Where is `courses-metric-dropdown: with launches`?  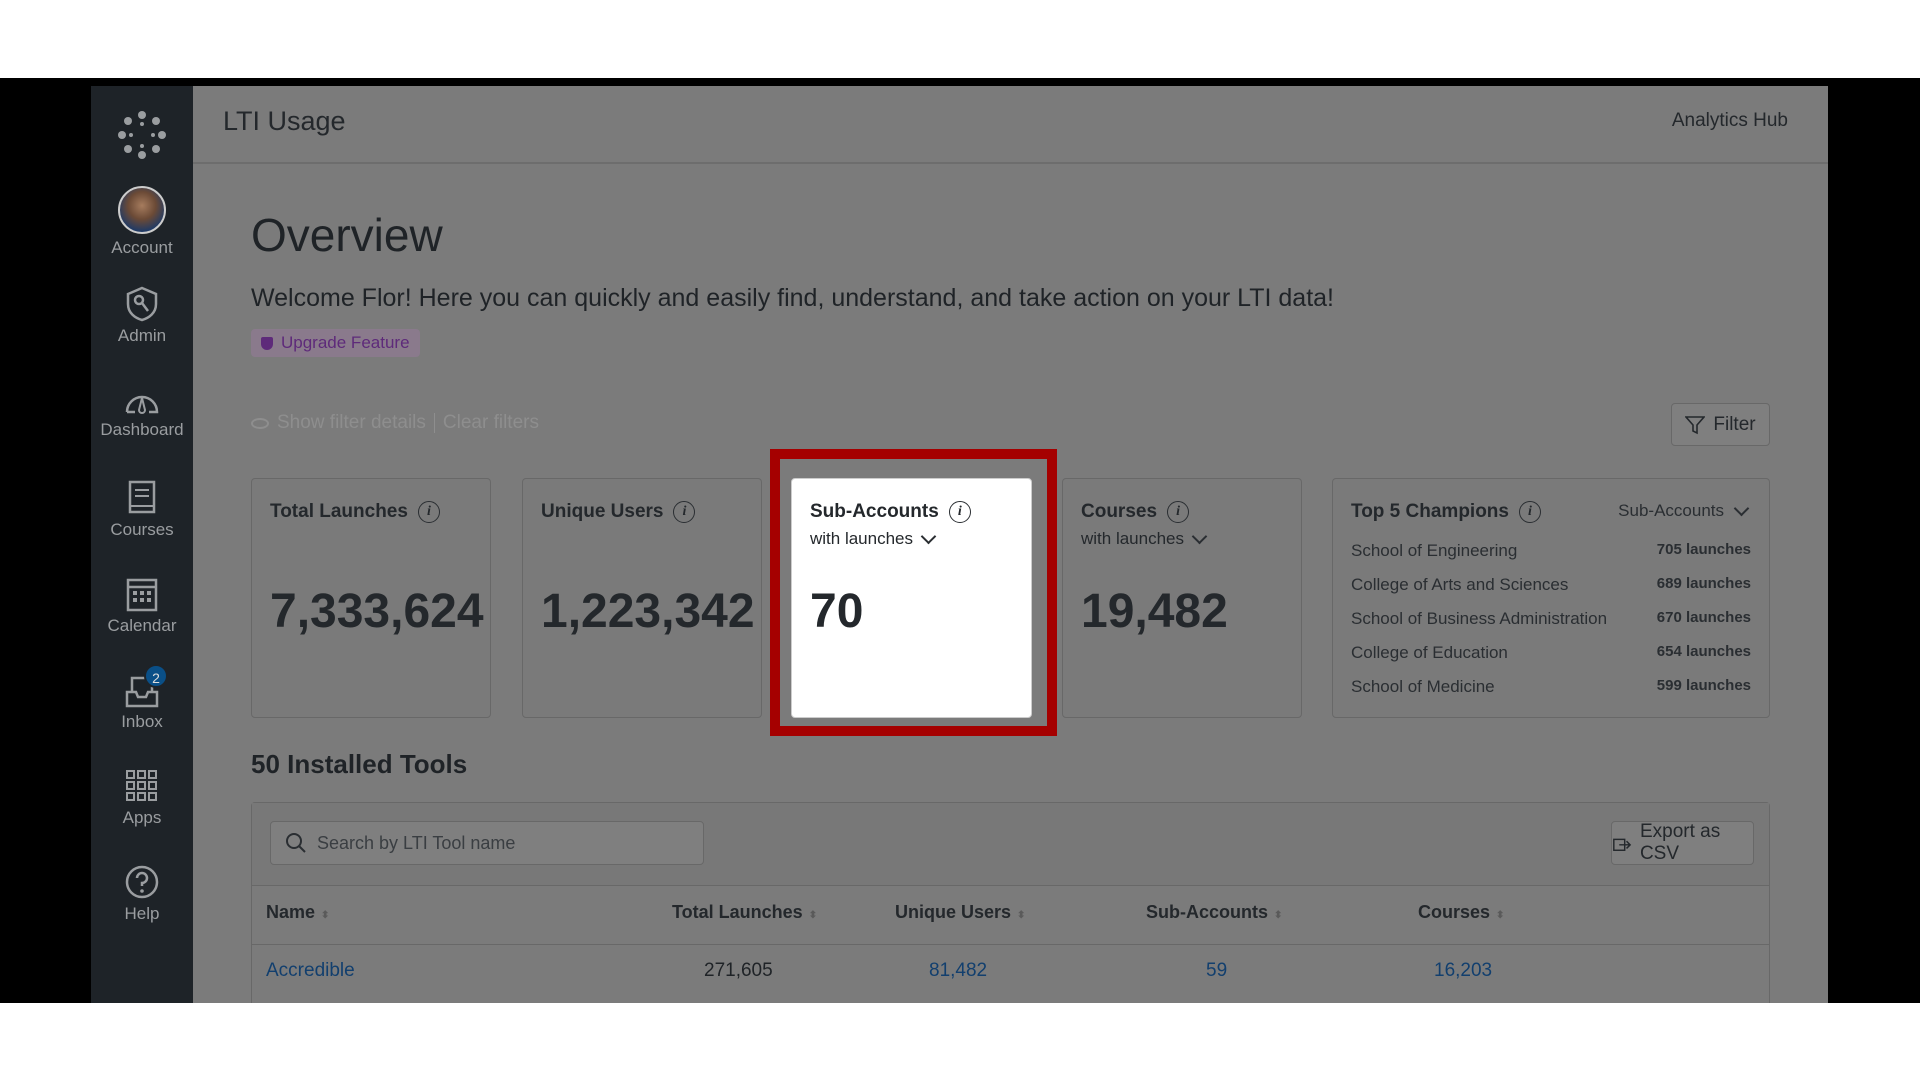
courses-metric-dropdown: with launches is located at coordinates (1144, 538).